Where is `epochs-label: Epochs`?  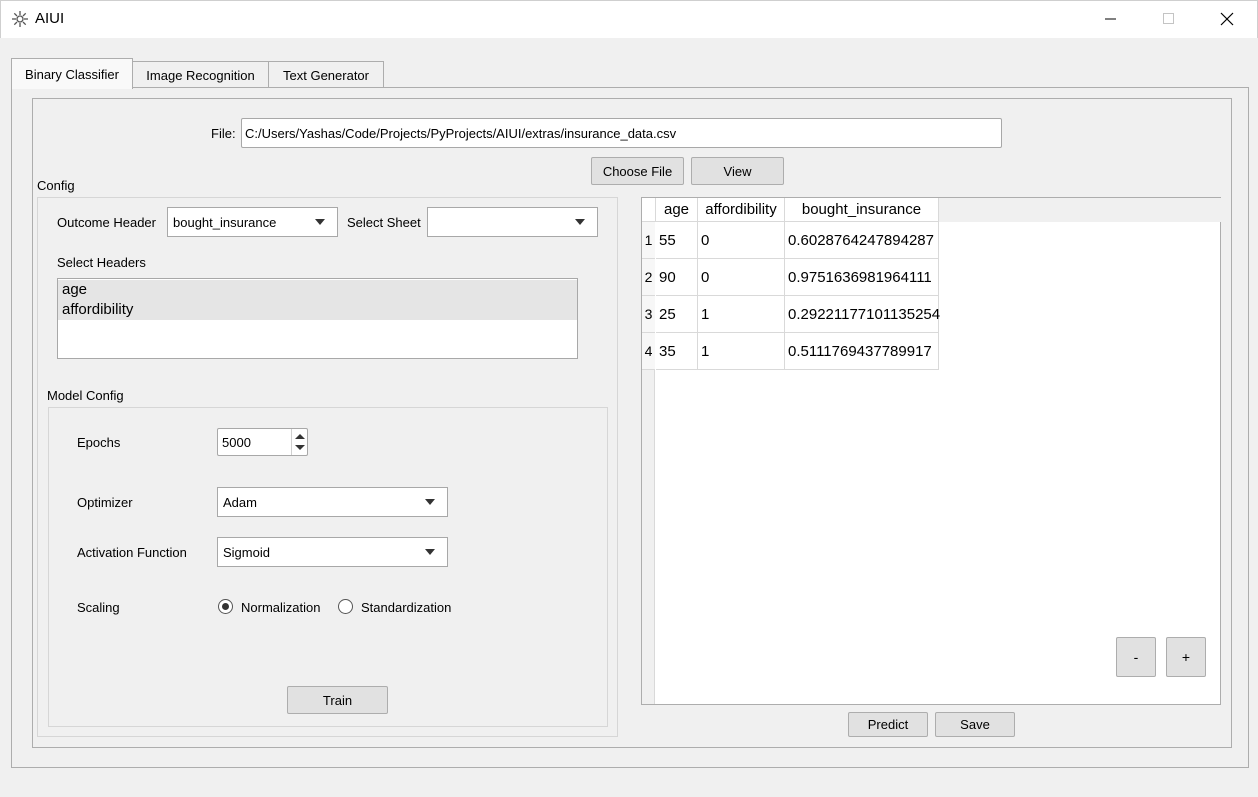 epochs-label: Epochs is located at coordinates (99, 442).